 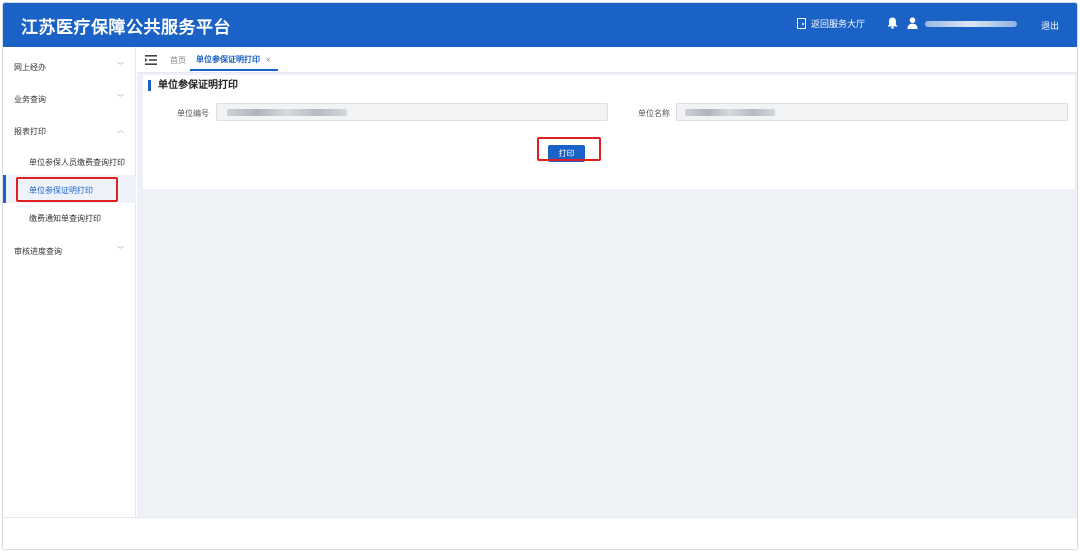 What do you see at coordinates (801, 23) in the screenshot?
I see `exit-door-icon` at bounding box center [801, 23].